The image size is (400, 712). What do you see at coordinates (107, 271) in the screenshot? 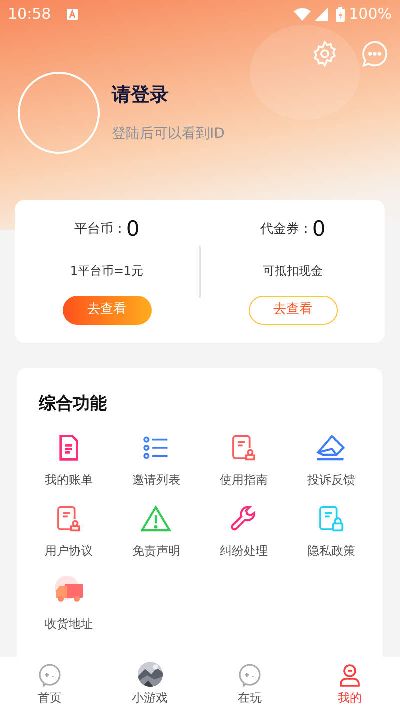
I see `balance-note: 1平台币=1元` at bounding box center [107, 271].